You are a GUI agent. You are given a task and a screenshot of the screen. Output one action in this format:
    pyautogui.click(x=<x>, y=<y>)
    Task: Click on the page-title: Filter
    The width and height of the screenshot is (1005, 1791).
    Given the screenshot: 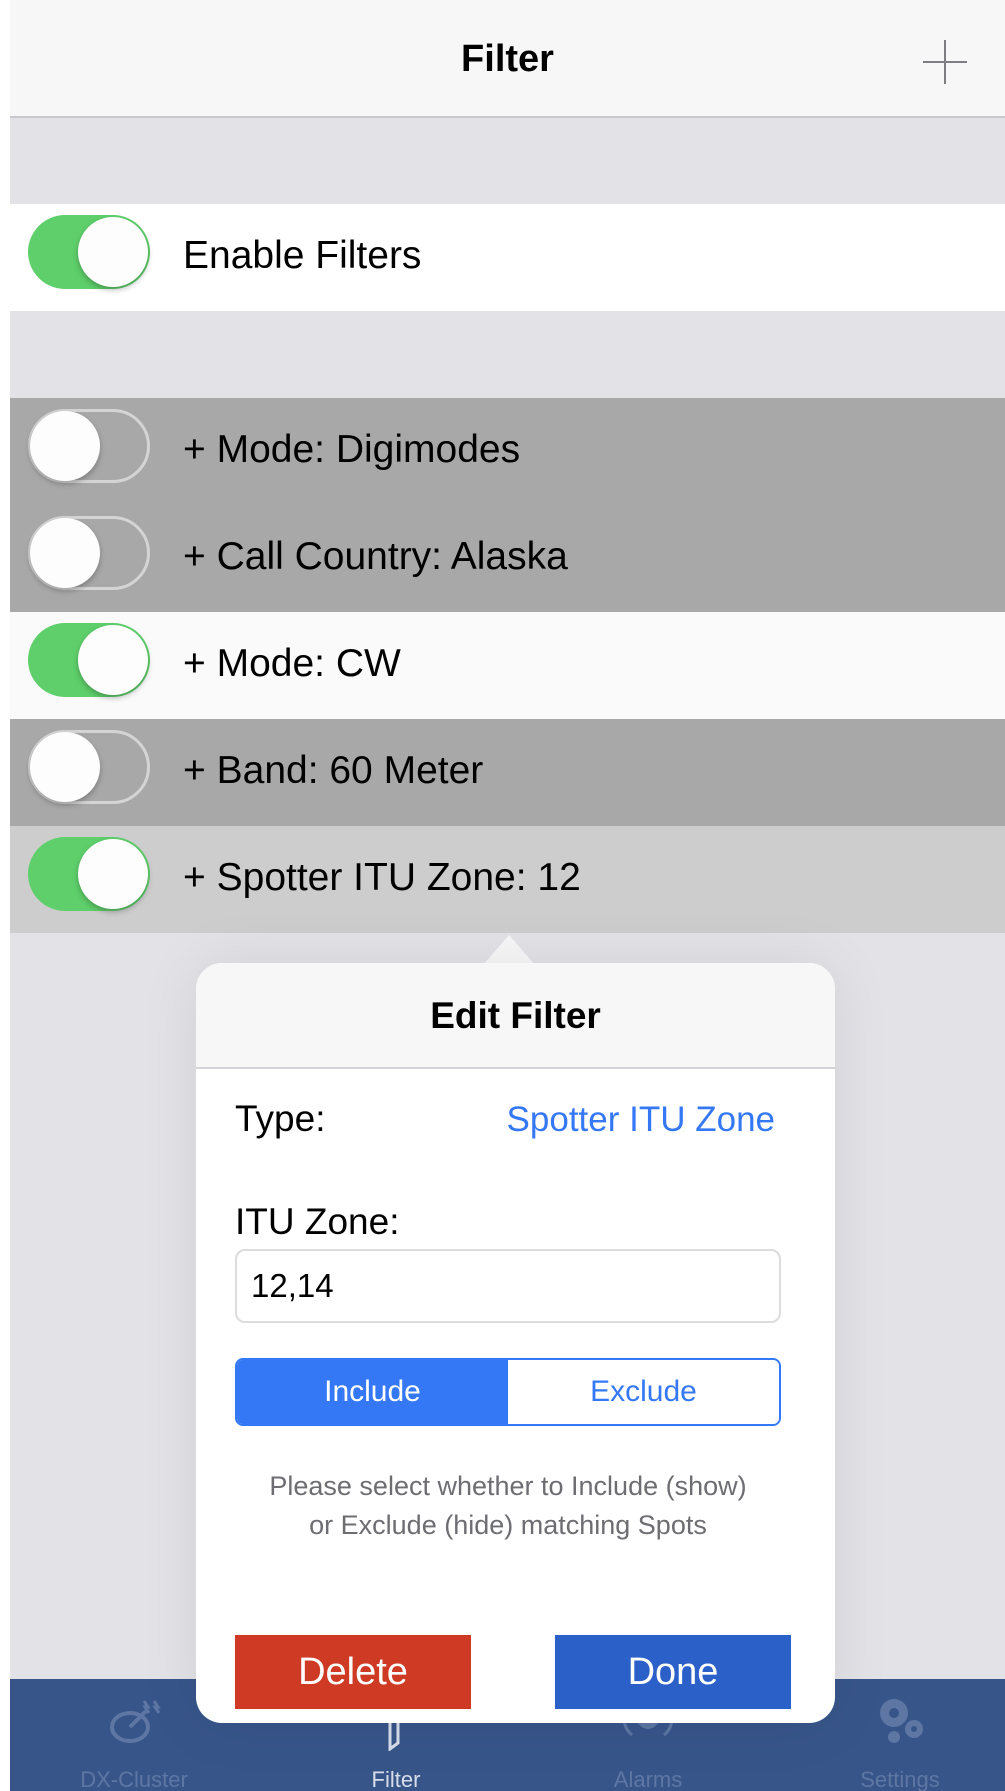 What is the action you would take?
    pyautogui.click(x=507, y=59)
    